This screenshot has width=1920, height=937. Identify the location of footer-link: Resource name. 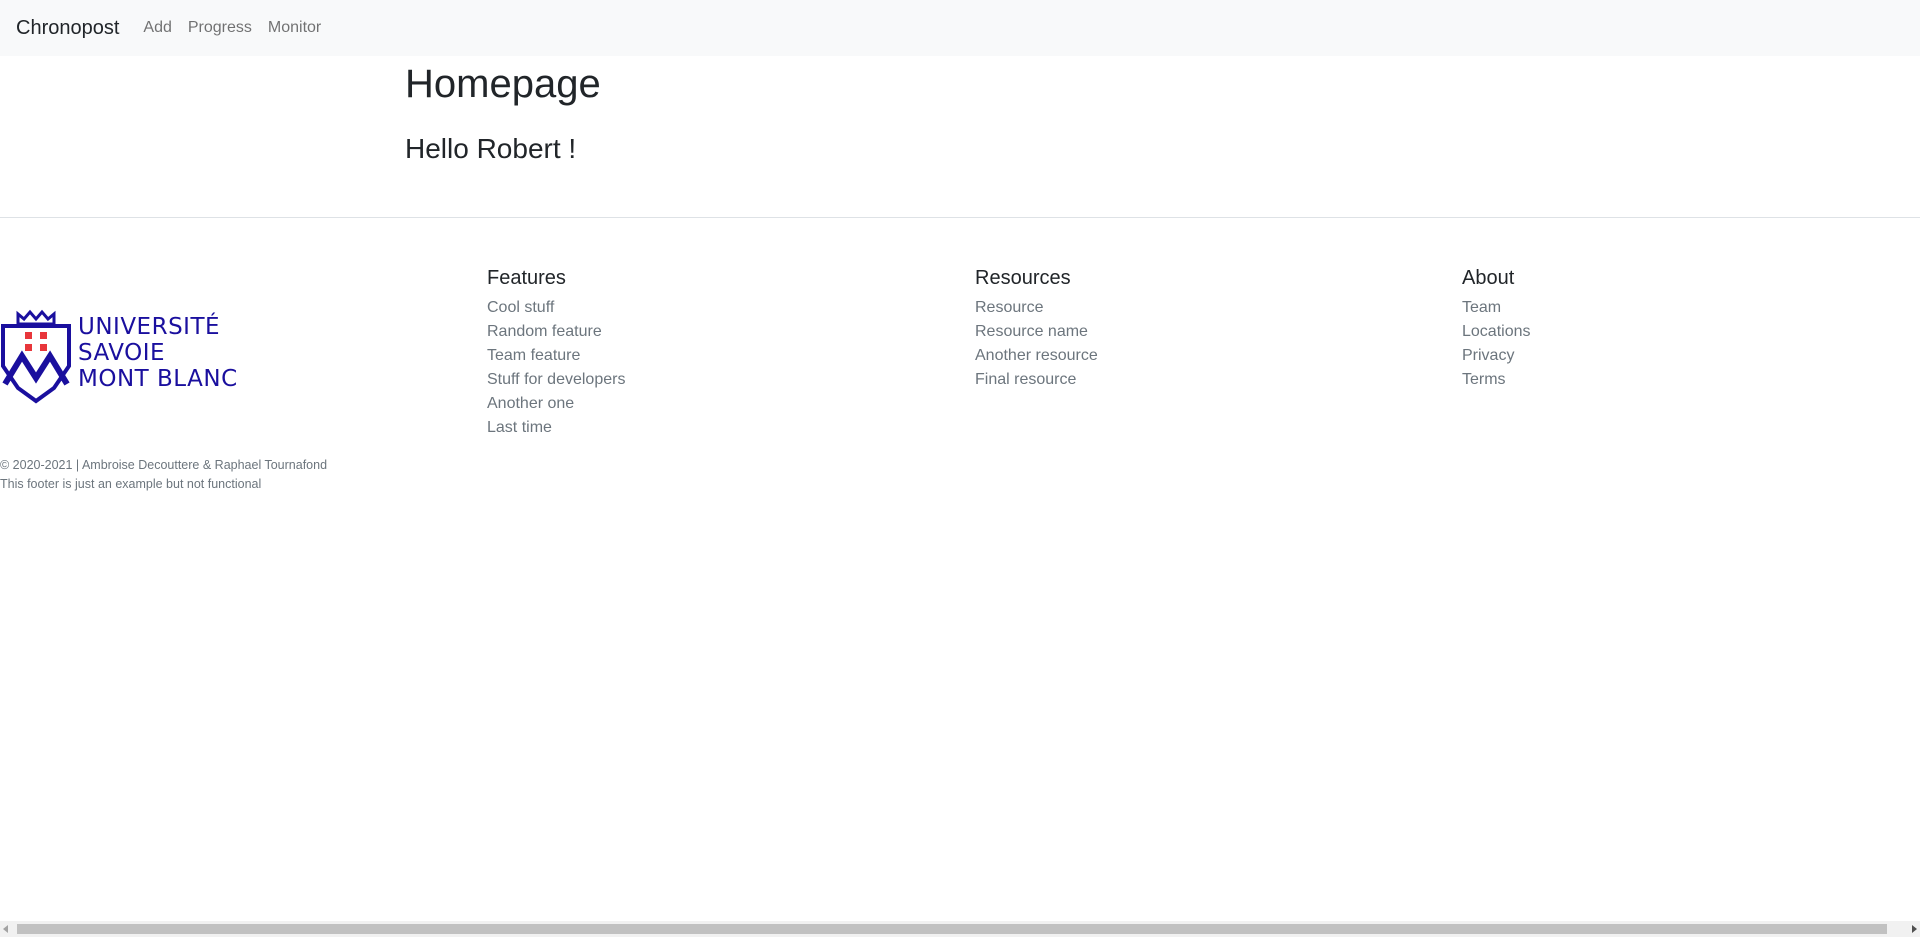
(1036, 332).